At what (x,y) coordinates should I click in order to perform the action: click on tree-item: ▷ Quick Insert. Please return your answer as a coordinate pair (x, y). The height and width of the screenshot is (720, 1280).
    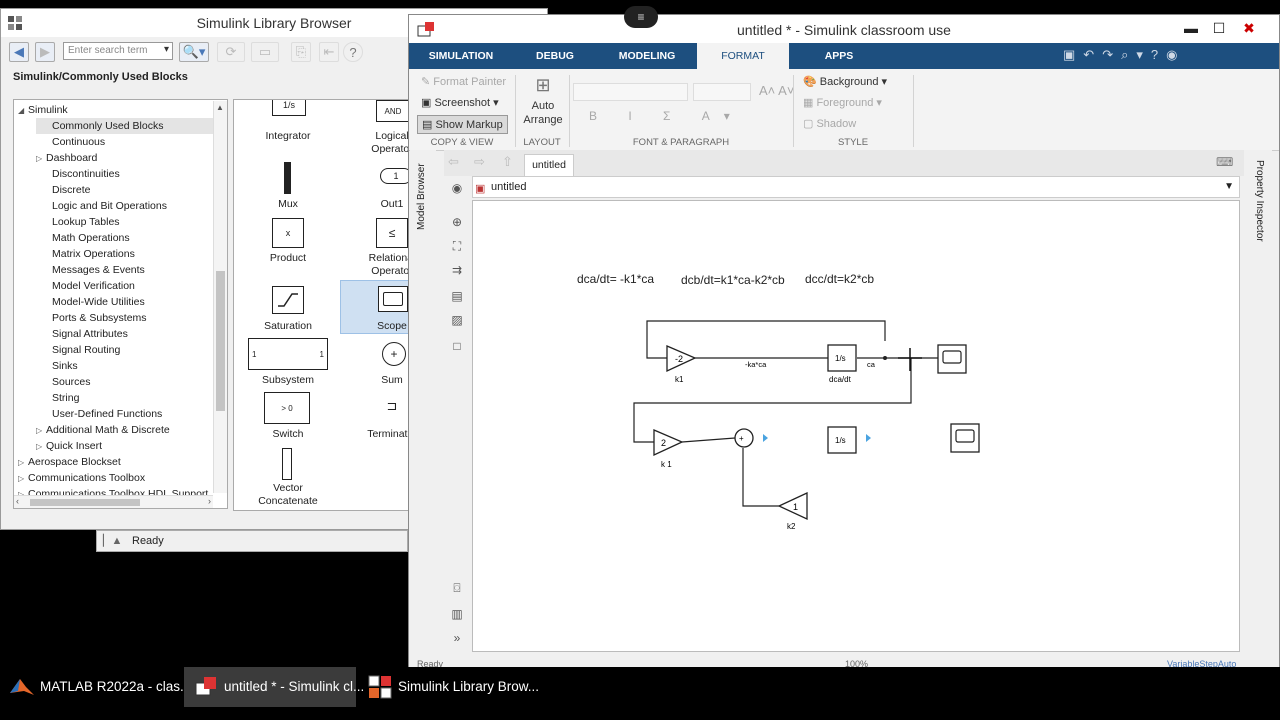
    Looking at the image, I should click on (131, 446).